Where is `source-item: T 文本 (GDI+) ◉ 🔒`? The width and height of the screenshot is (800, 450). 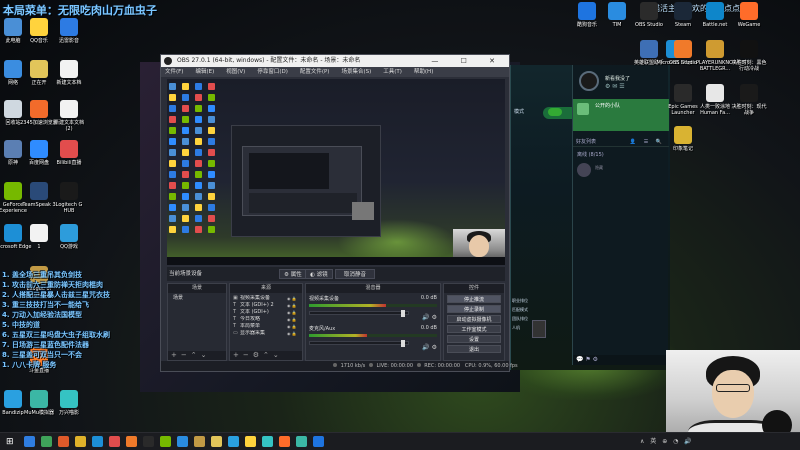 source-item: T 文本 (GDI+) ◉ 🔒 is located at coordinates (266, 312).